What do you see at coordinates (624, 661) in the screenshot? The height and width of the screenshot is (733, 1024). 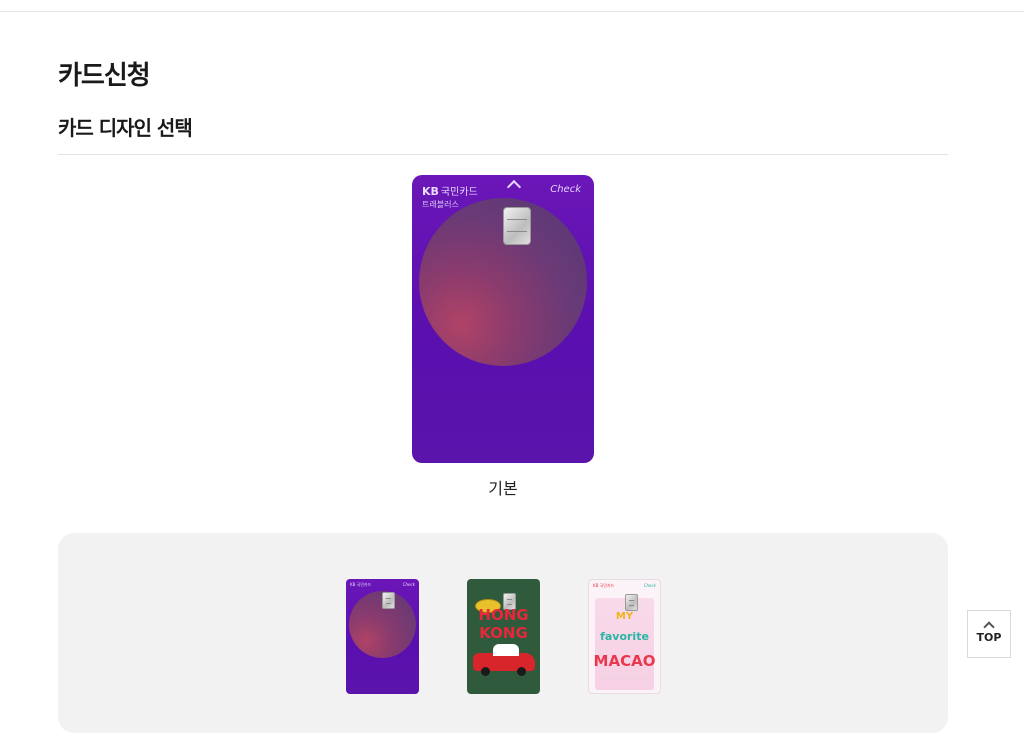 I see `macao-text: MACAO` at bounding box center [624, 661].